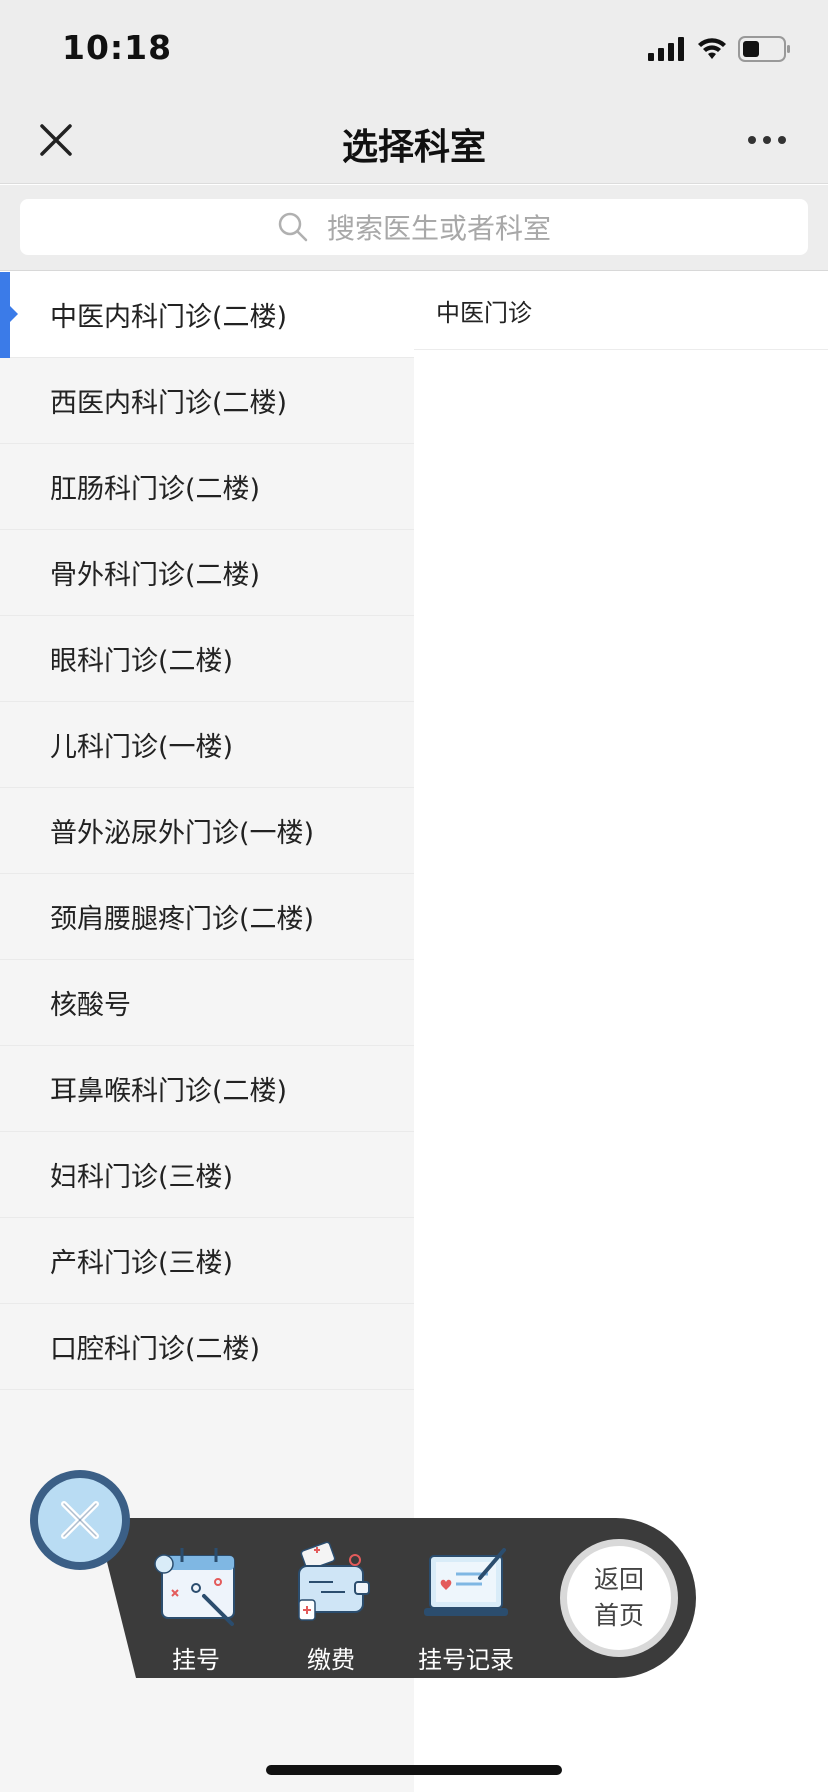 The height and width of the screenshot is (1792, 828). What do you see at coordinates (666, 49) in the screenshot?
I see `signal-icon` at bounding box center [666, 49].